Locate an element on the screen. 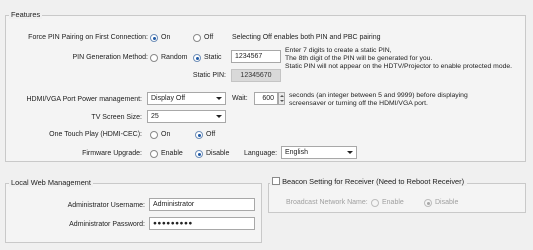 The width and height of the screenshot is (533, 250). pin-static-radio is located at coordinates (197, 58).